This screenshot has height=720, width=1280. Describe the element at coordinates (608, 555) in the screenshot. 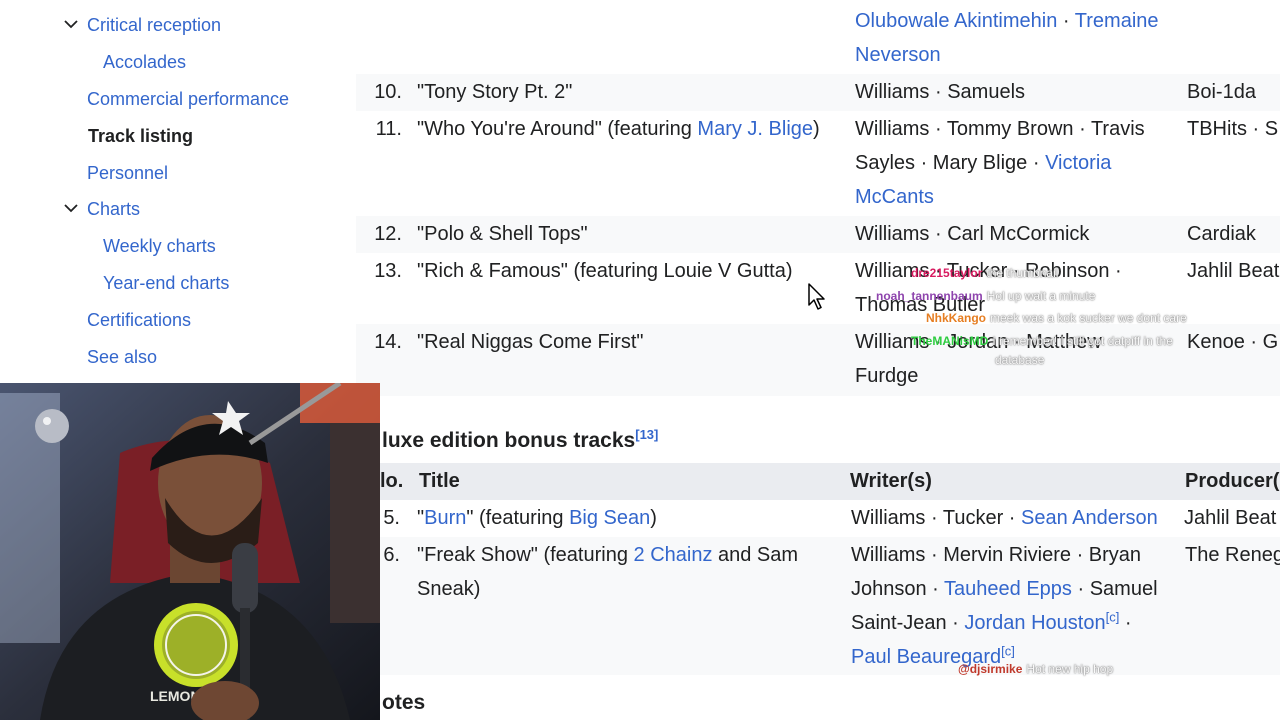

I see `track-title: "Freak Show" (featuring 2 Chainz and Sam` at that location.